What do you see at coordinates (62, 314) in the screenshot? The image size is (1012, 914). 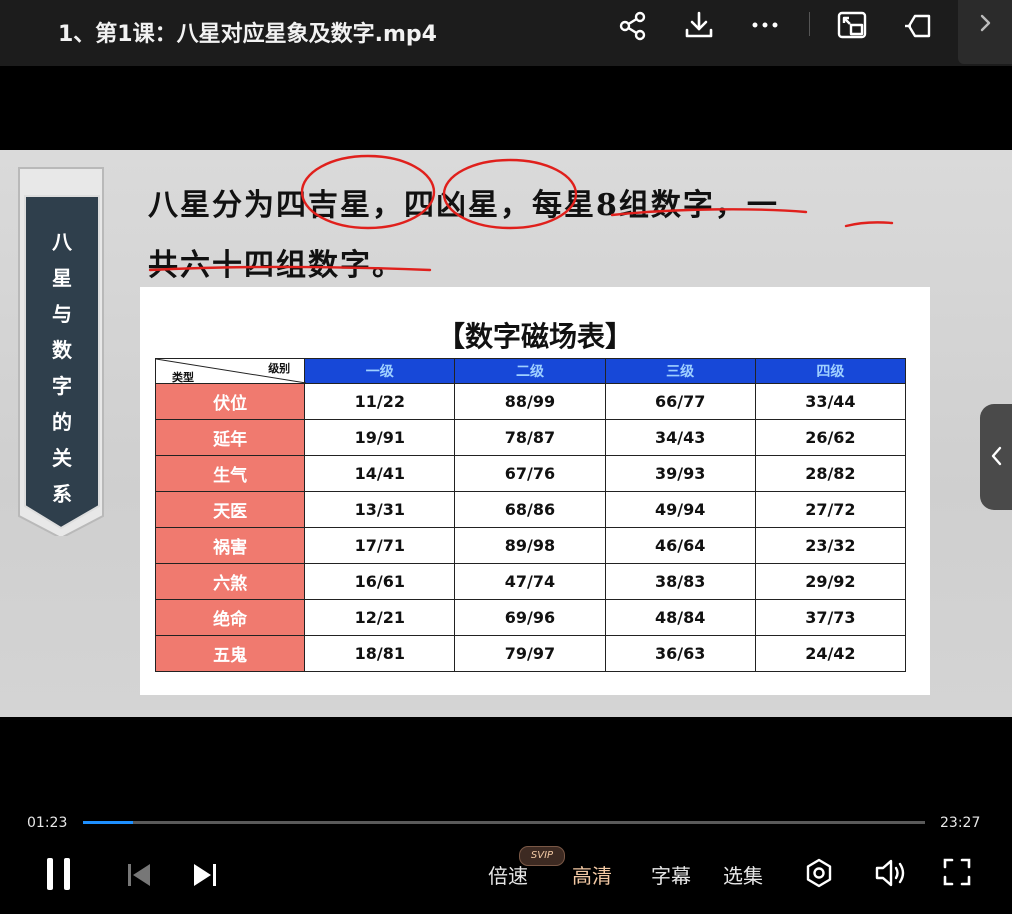 I see `banner-char: 与` at bounding box center [62, 314].